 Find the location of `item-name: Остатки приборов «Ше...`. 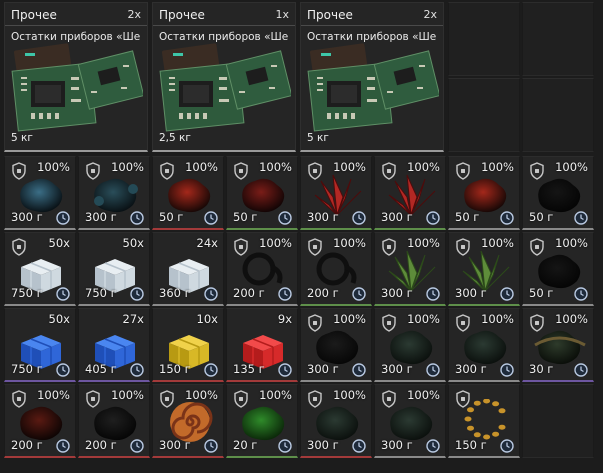

item-name: Остатки приборов «Ше... is located at coordinates (76, 37).